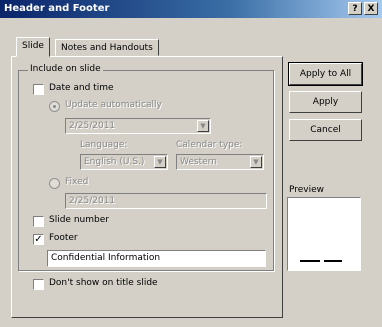  Describe the element at coordinates (79, 220) in the screenshot. I see `slide-number-label: Slide number` at that location.